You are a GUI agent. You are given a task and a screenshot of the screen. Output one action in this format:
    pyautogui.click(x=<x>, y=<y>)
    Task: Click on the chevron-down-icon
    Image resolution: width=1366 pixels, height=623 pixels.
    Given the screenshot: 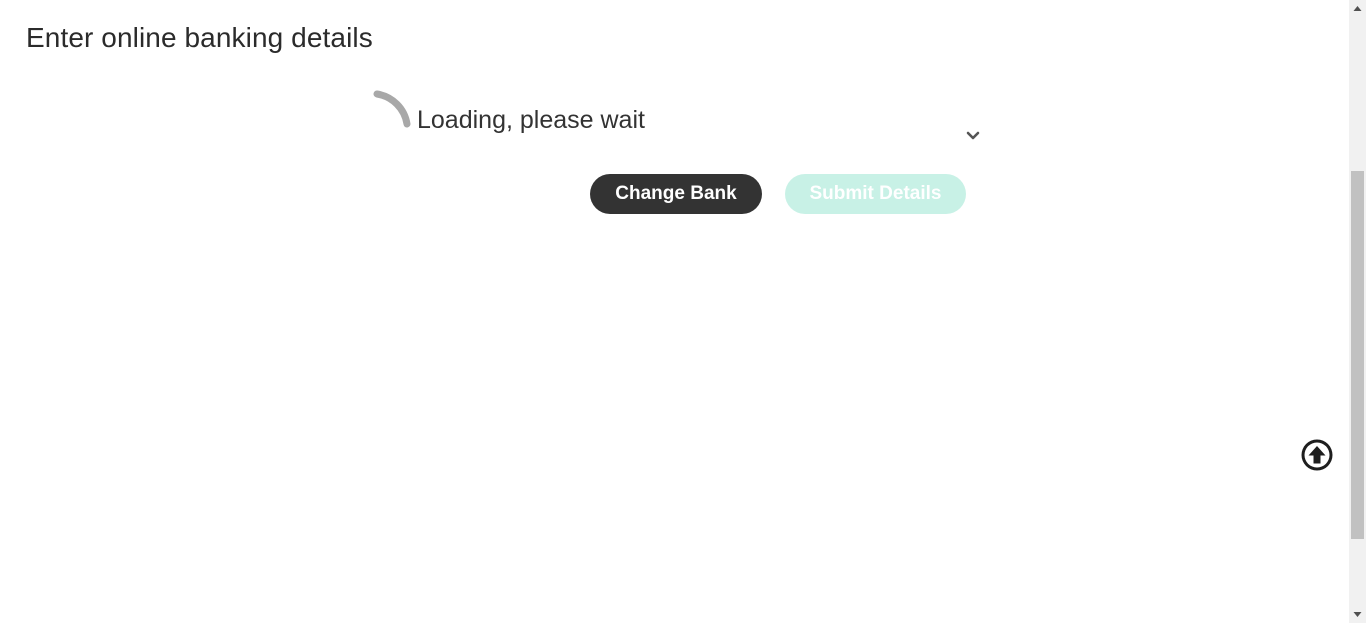 What is the action you would take?
    pyautogui.click(x=973, y=136)
    